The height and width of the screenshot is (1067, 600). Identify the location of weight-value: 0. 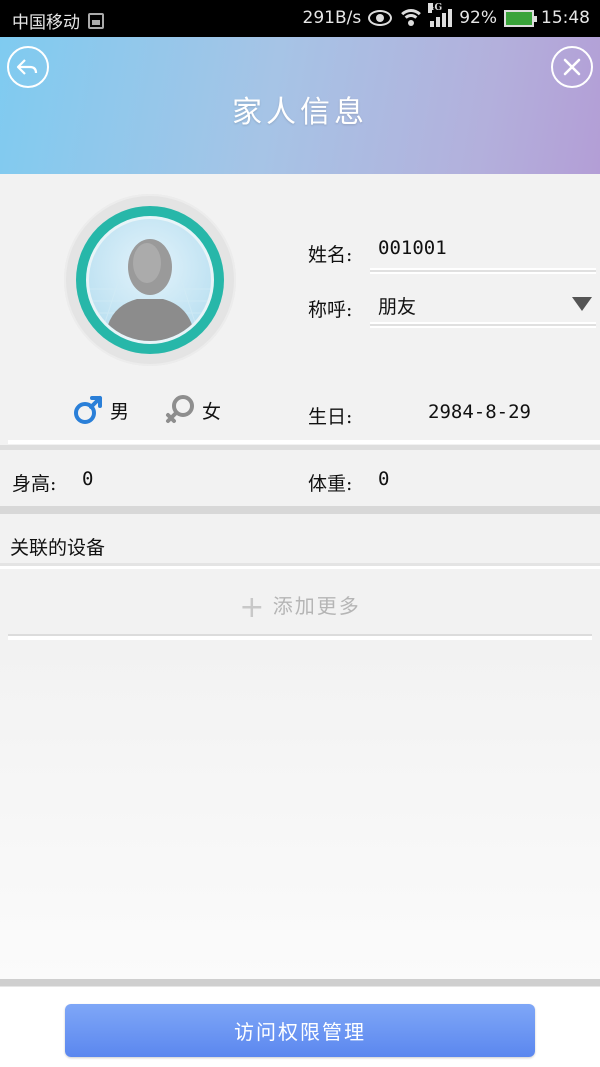
(383, 479).